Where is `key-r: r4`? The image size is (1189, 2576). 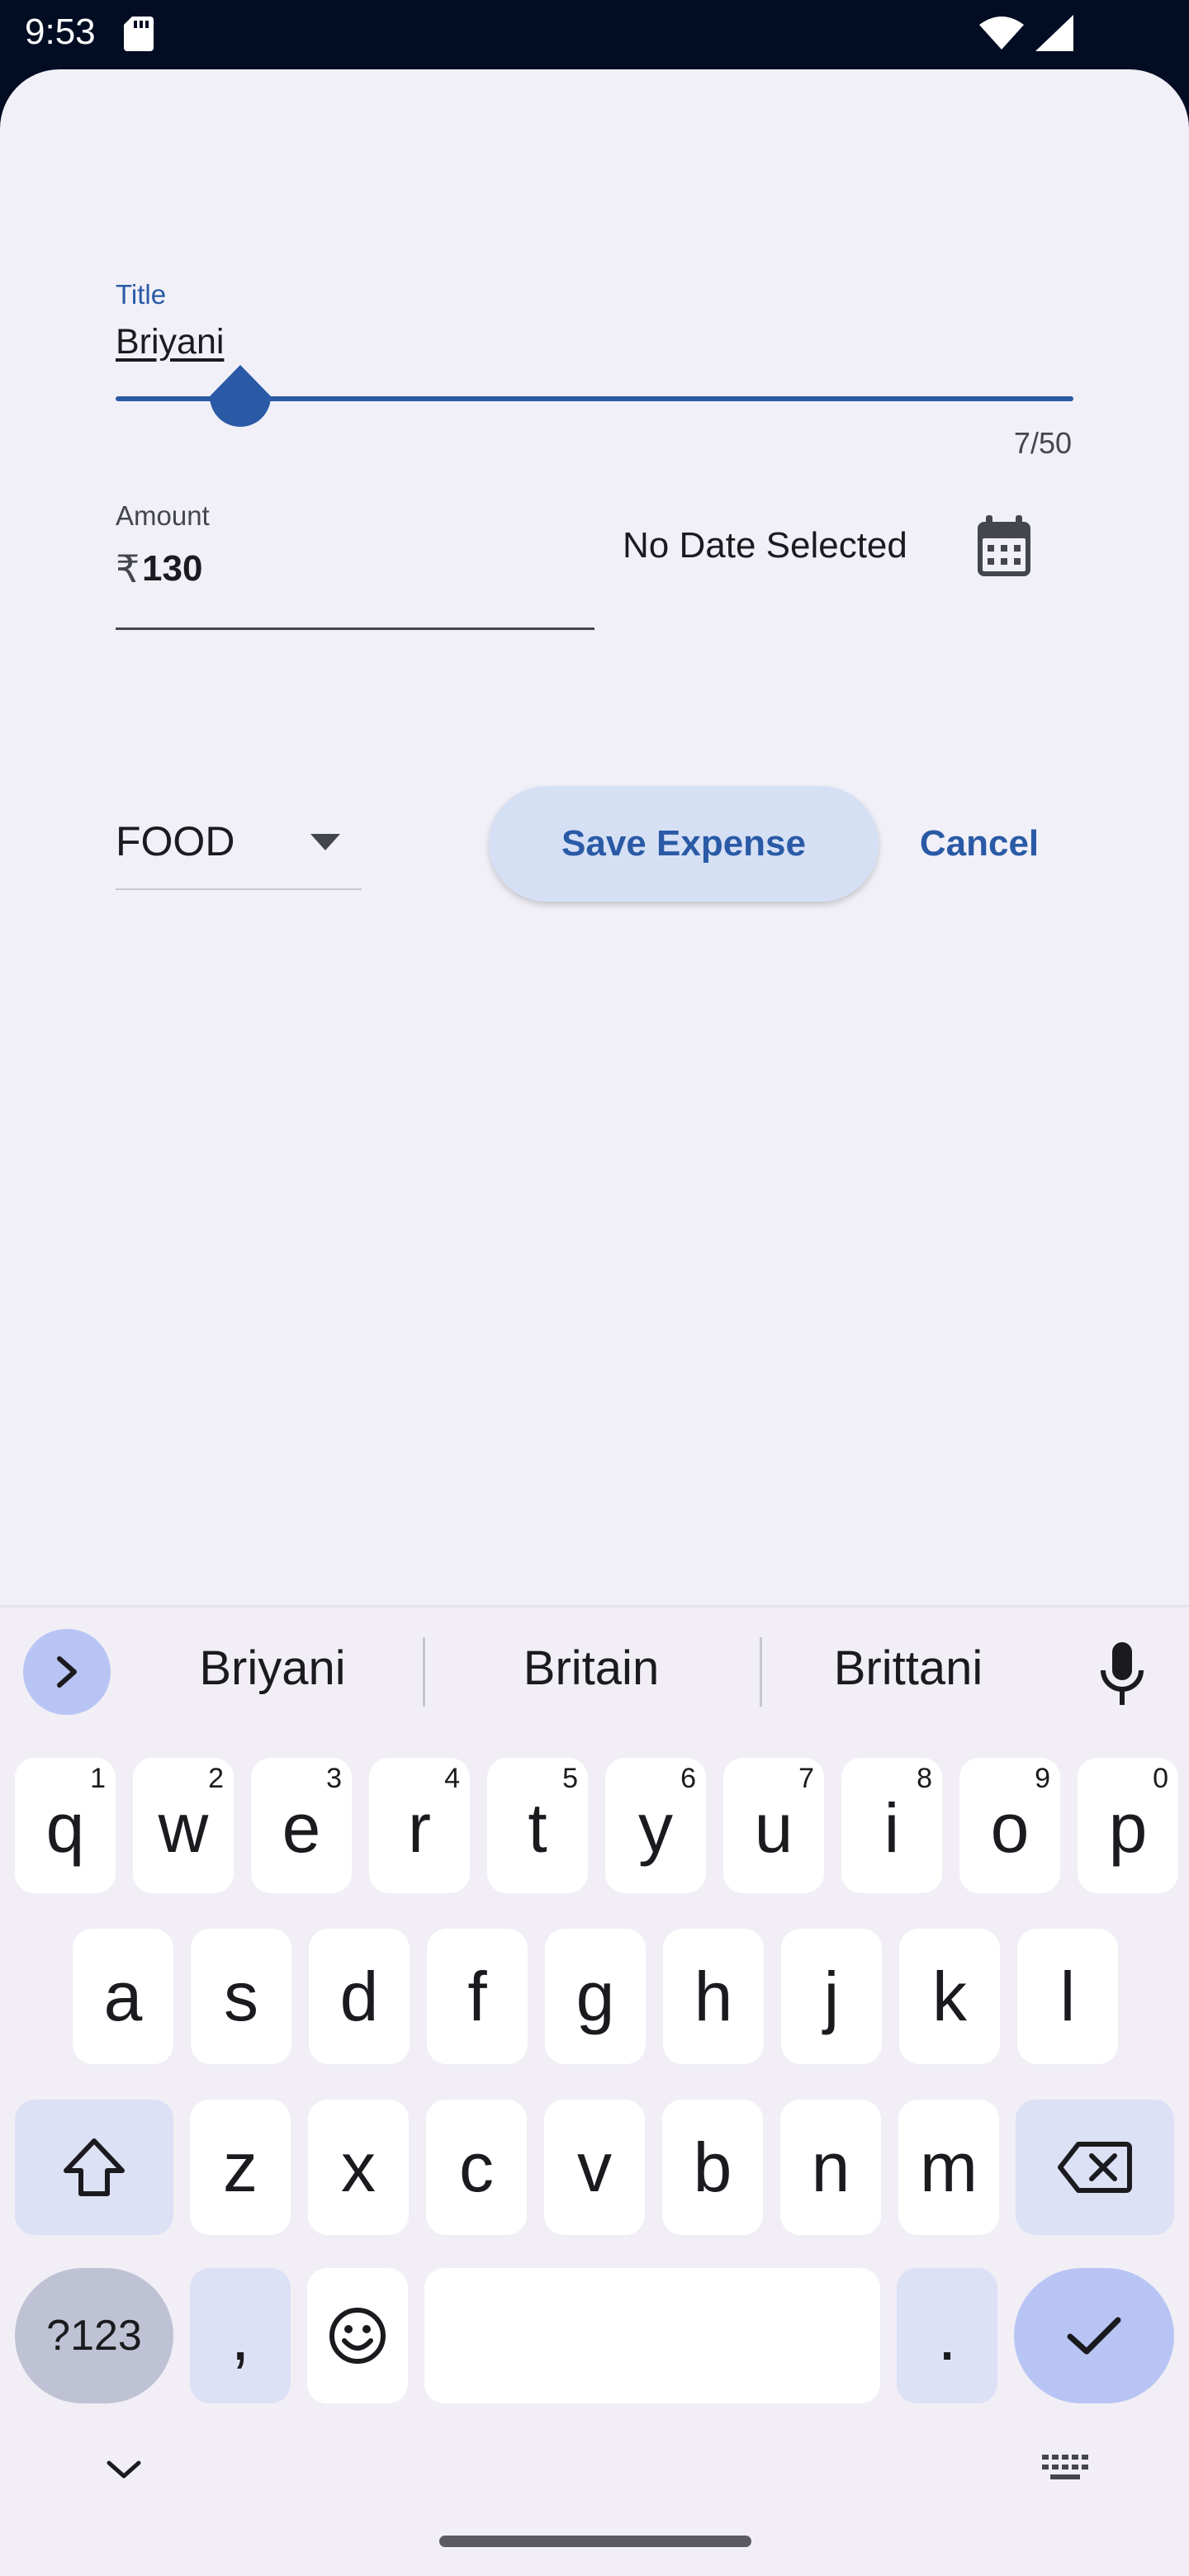 key-r: r4 is located at coordinates (419, 1825).